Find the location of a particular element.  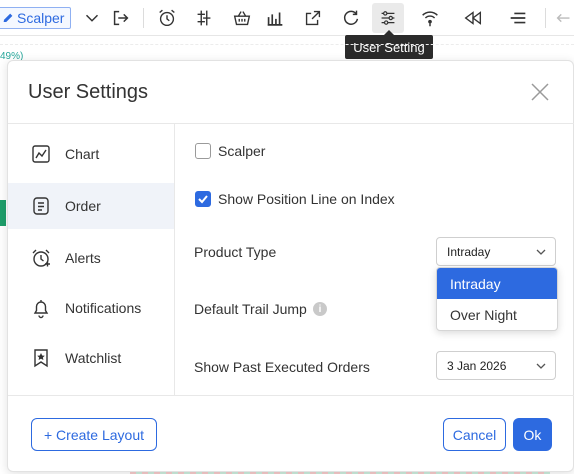

position-line-checkbox is located at coordinates (203, 199).